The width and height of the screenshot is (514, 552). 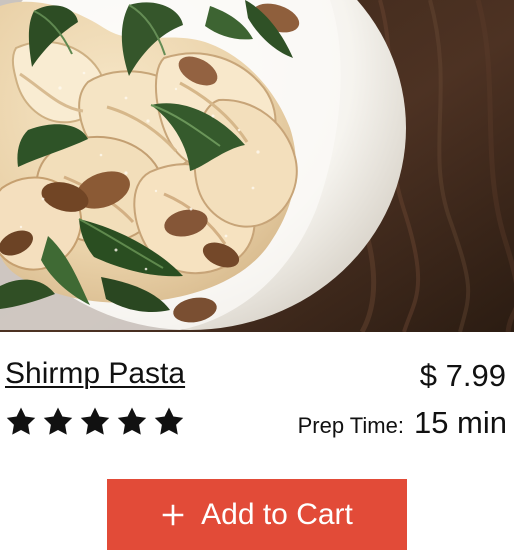 I want to click on add-to-cart-button: Add to Cart, so click(x=257, y=514).